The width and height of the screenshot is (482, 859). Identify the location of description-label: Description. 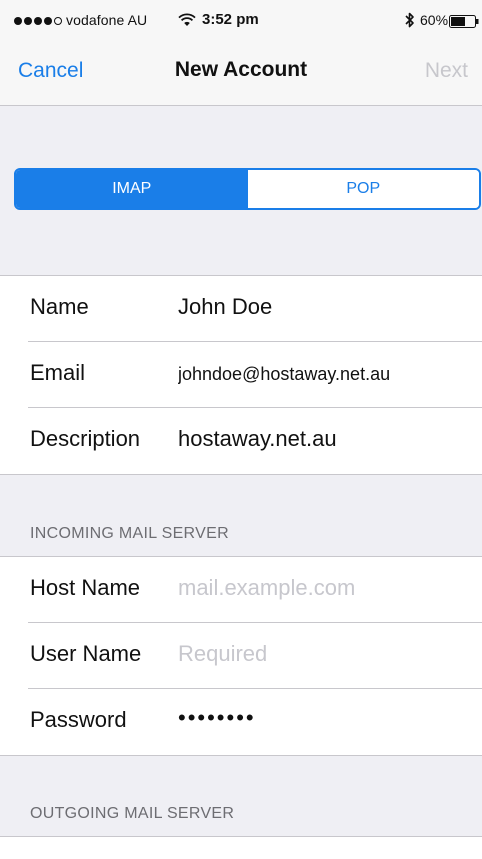
(85, 438).